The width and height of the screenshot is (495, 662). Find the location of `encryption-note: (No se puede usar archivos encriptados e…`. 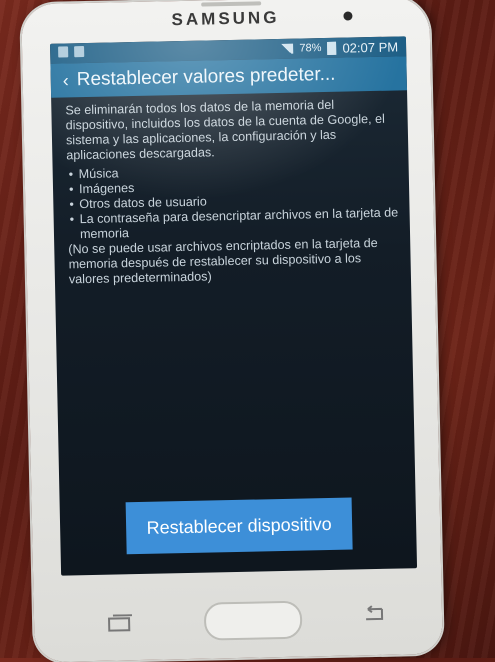

encryption-note: (No se puede usar archivos encriptados e… is located at coordinates (234, 261).